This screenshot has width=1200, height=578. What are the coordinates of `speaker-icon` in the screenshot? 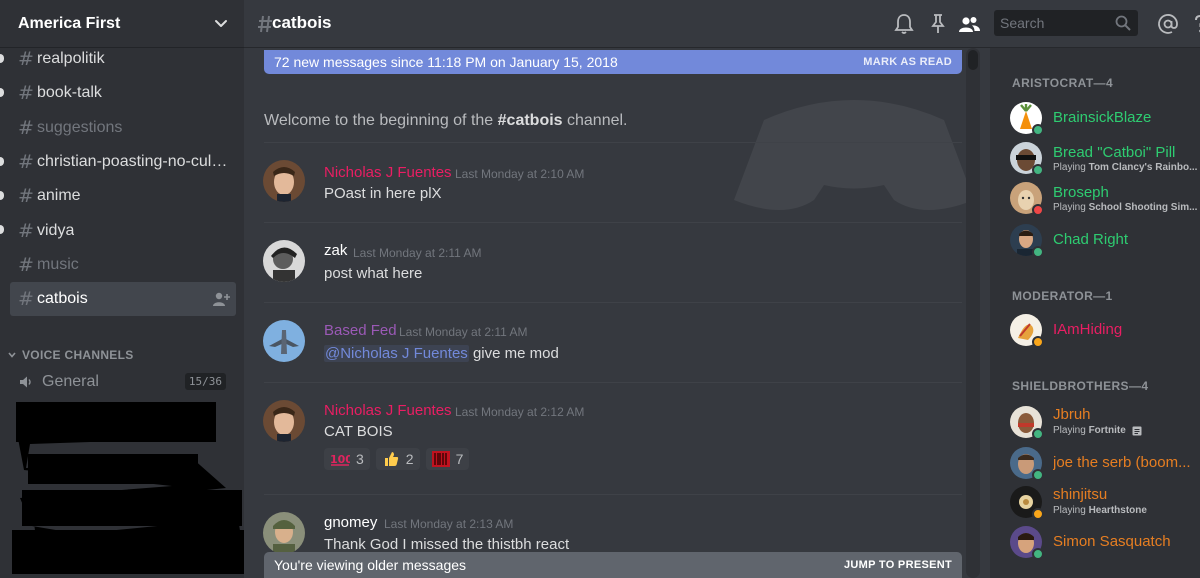 It's located at (25, 382).